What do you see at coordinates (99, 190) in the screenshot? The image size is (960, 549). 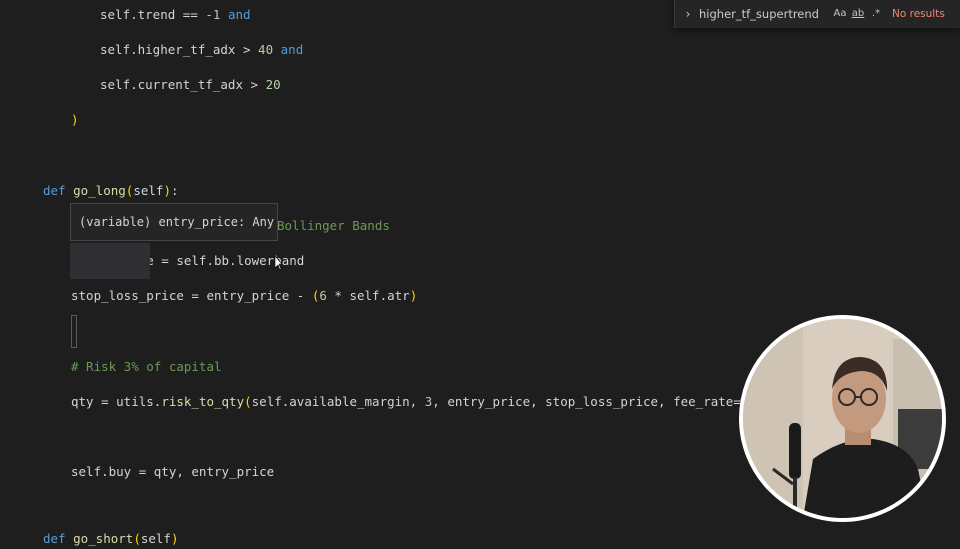 I see `code-token: go_long` at bounding box center [99, 190].